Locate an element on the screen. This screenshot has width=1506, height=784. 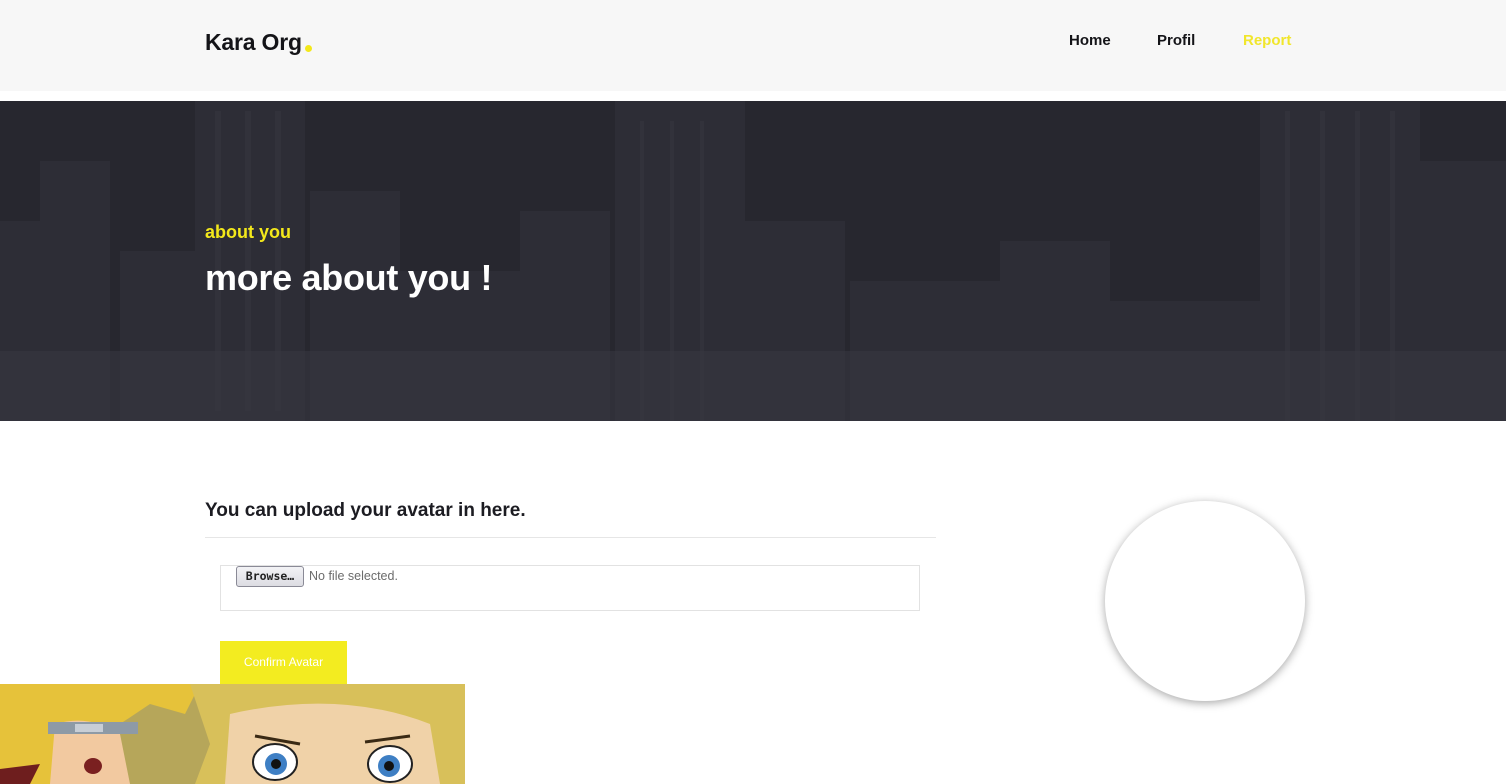
brand-name: Kara Org is located at coordinates (253, 42).